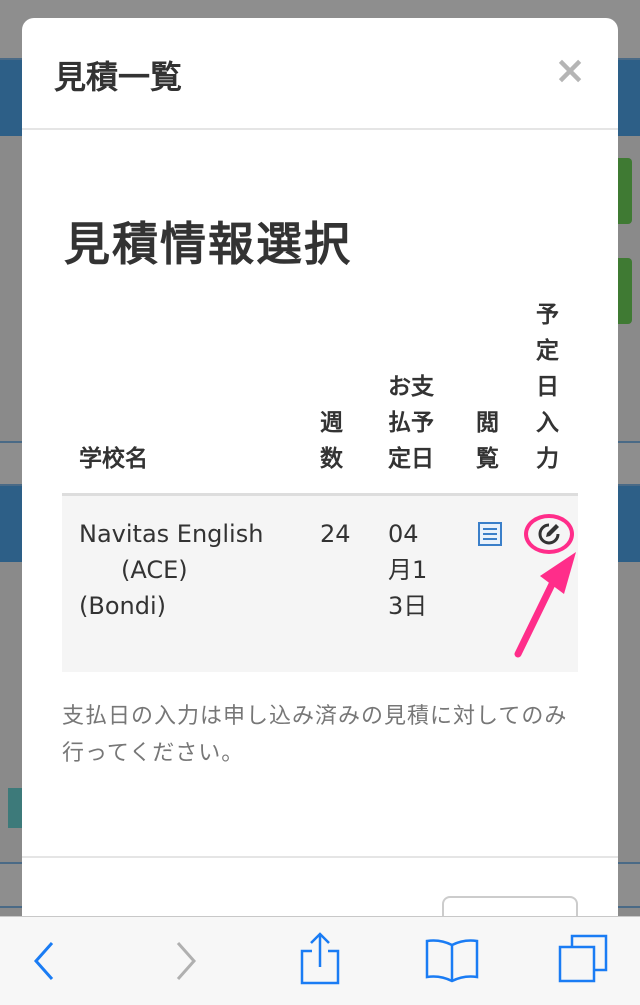 This screenshot has height=1005, width=640. Describe the element at coordinates (331, 441) in the screenshot. I see `header-weeks: 週数` at that location.